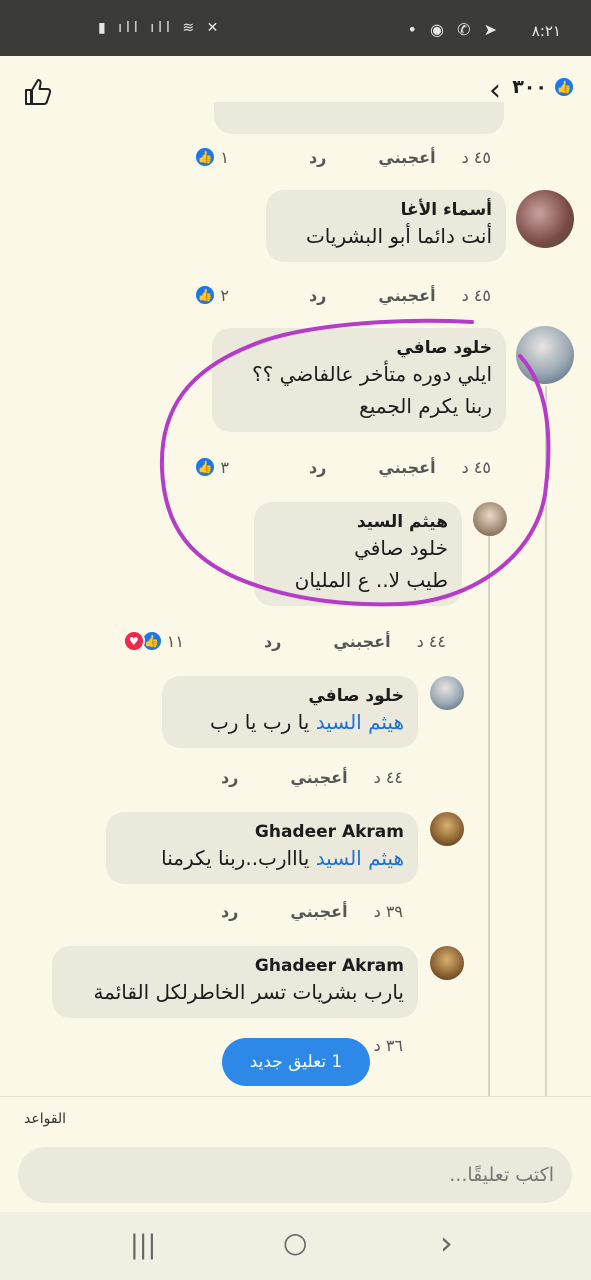 This screenshot has height=1280, width=591. I want to click on reaction-summary: 👍 ٣٠٠, so click(543, 87).